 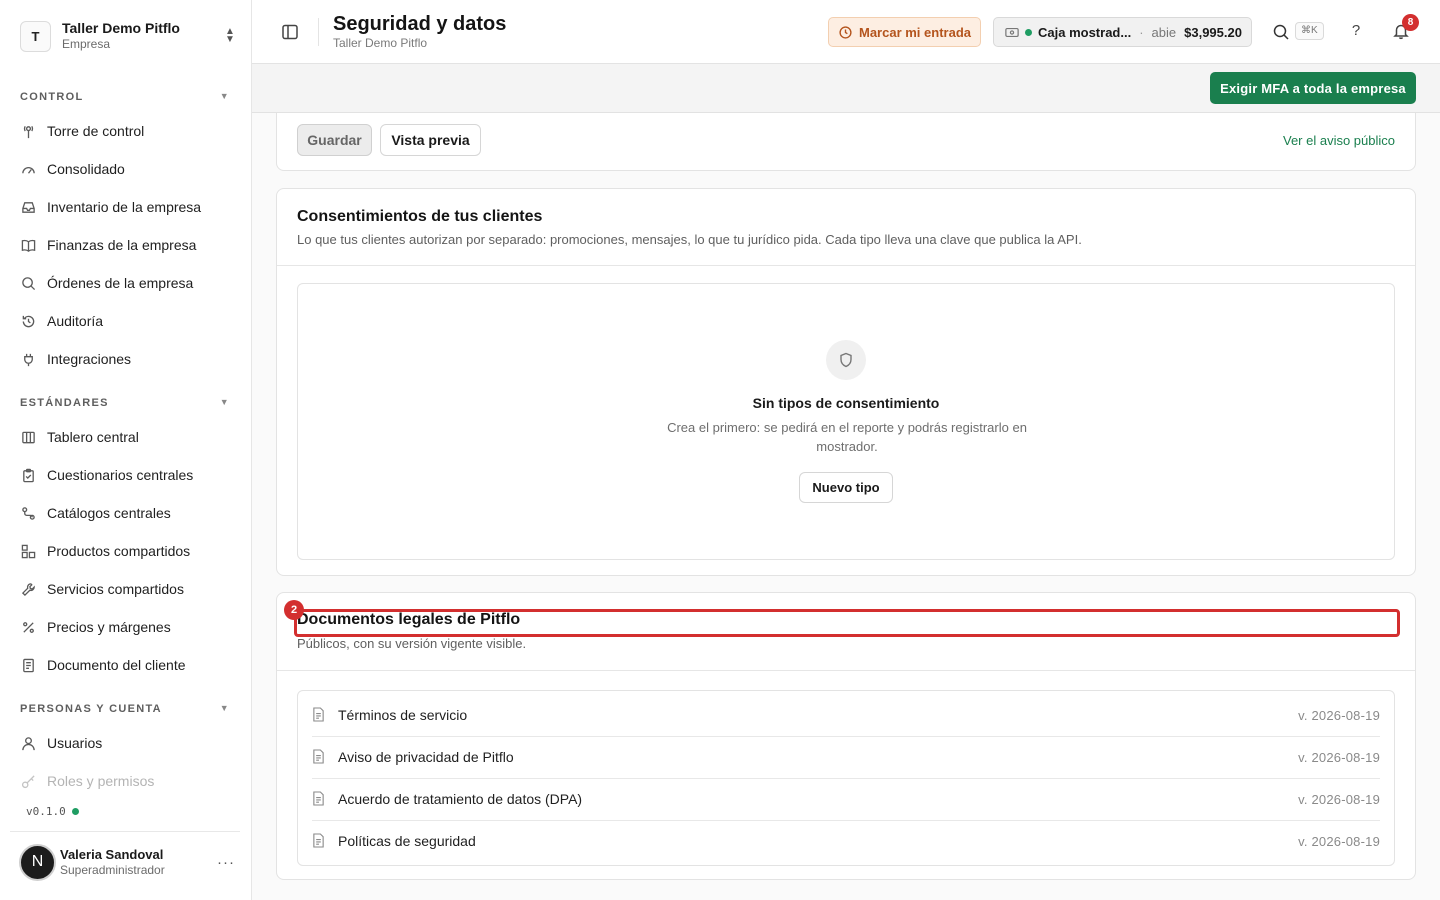 I want to click on wrench-icon, so click(x=28, y=589).